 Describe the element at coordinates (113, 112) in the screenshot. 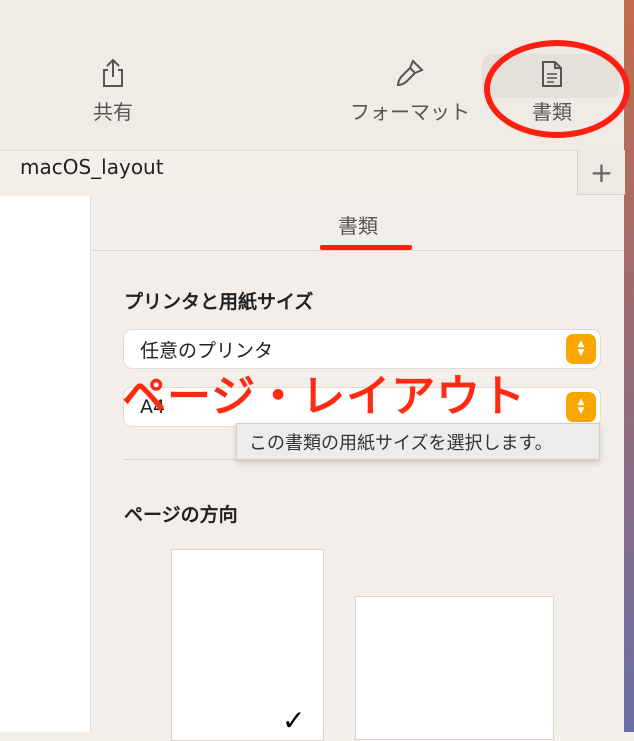

I see `share-label: 共有` at that location.